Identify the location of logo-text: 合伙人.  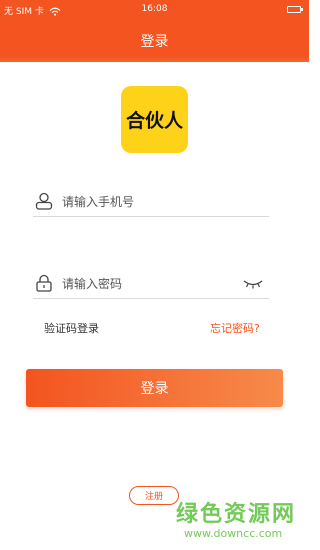
(154, 121).